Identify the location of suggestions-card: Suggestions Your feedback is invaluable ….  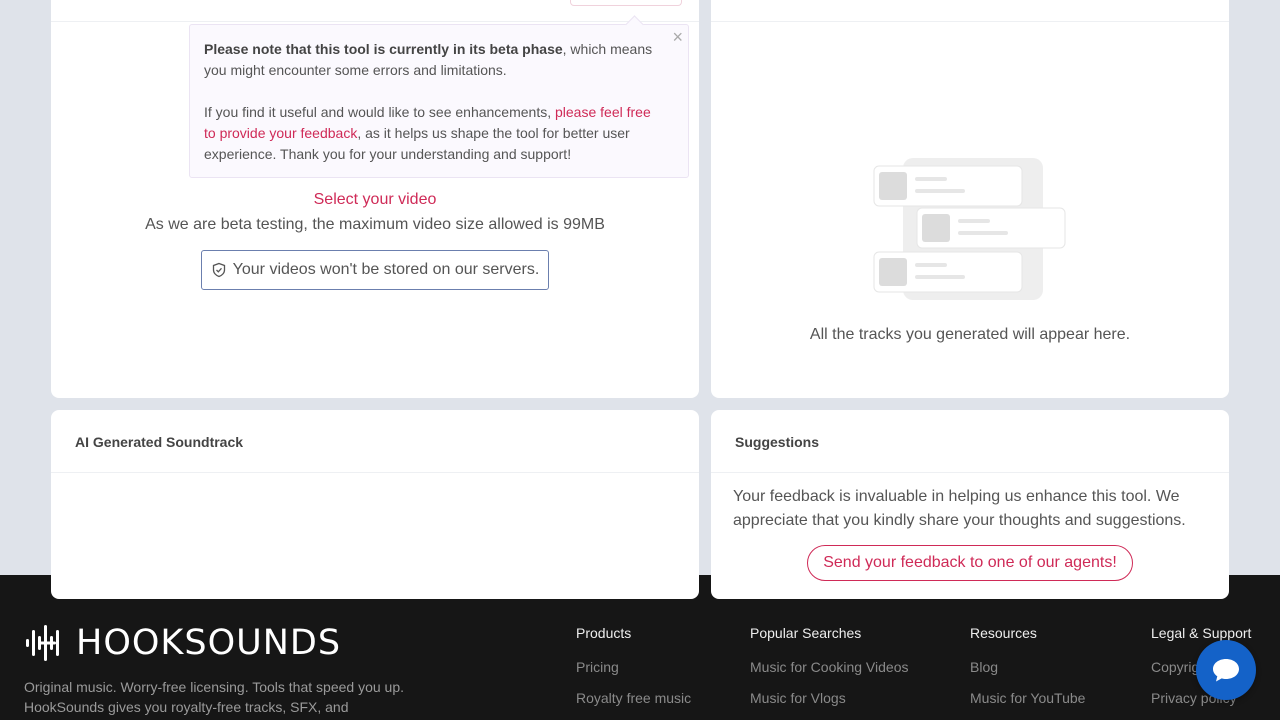
(970, 504).